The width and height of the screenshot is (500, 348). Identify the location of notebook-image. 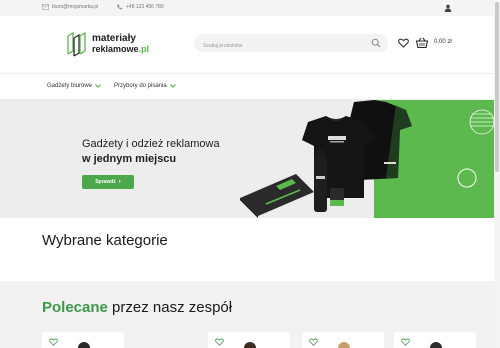
(277, 196).